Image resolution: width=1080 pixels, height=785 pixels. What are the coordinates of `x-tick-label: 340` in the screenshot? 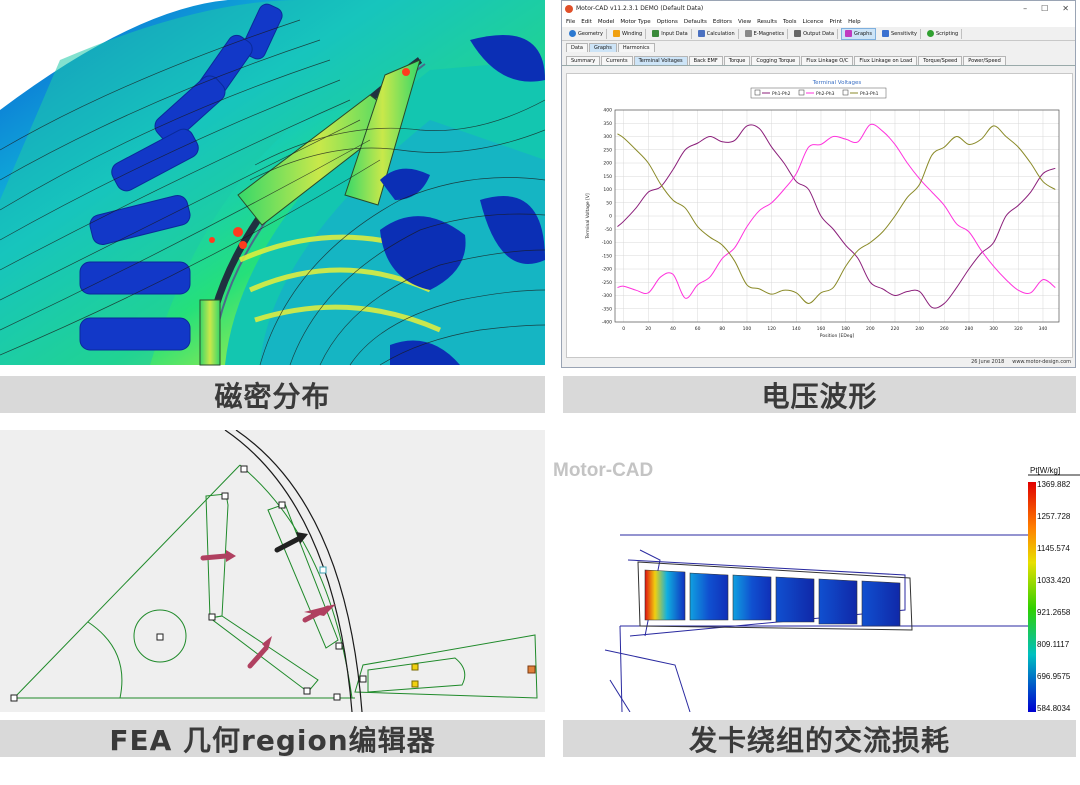 It's located at (1043, 329).